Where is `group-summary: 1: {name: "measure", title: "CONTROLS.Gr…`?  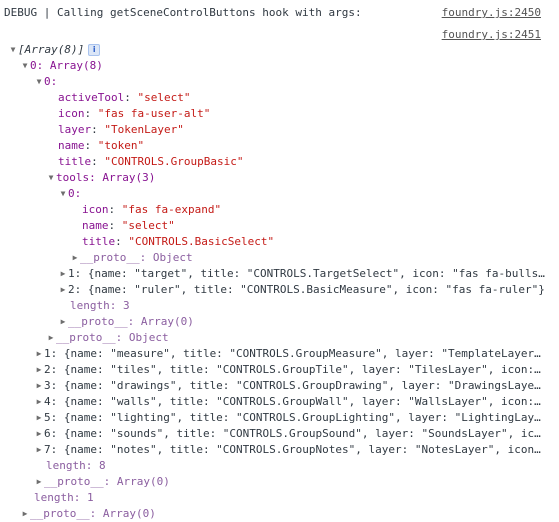
group-summary: 1: {name: "measure", title: "CONTROLS.Gr… is located at coordinates (292, 353).